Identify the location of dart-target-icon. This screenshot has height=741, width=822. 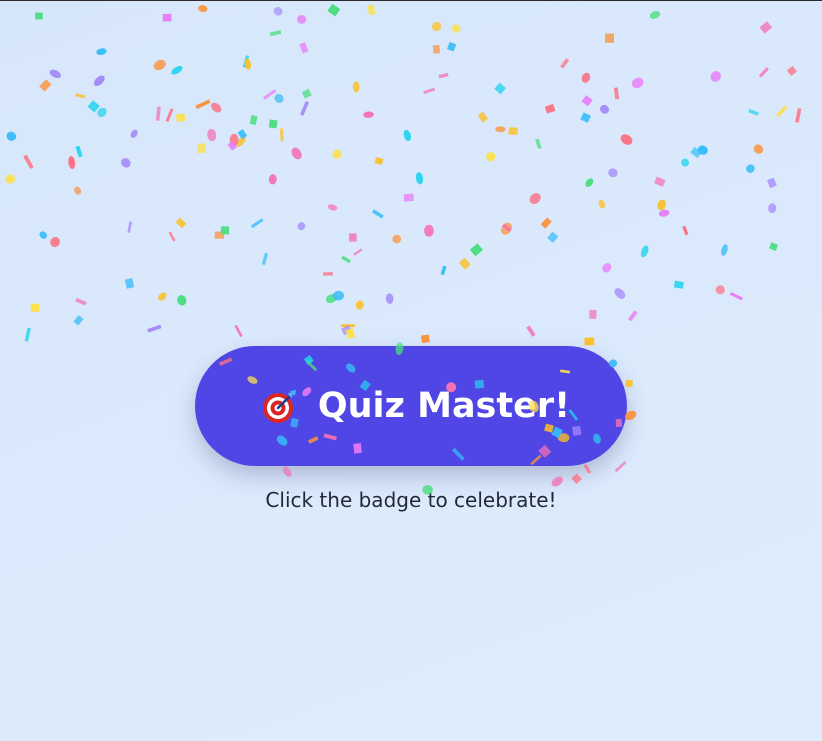
(280, 406).